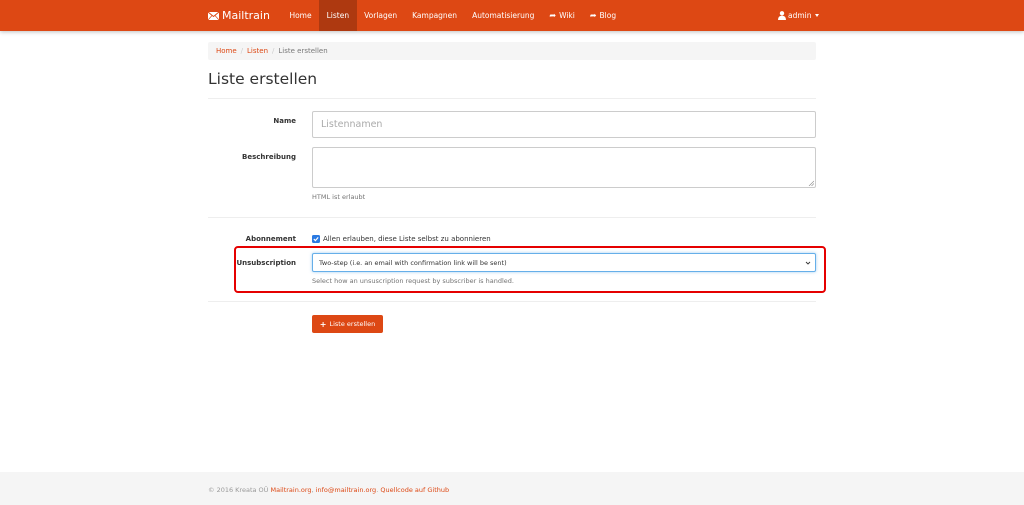  I want to click on nav-wiki-label: Wiki, so click(567, 15).